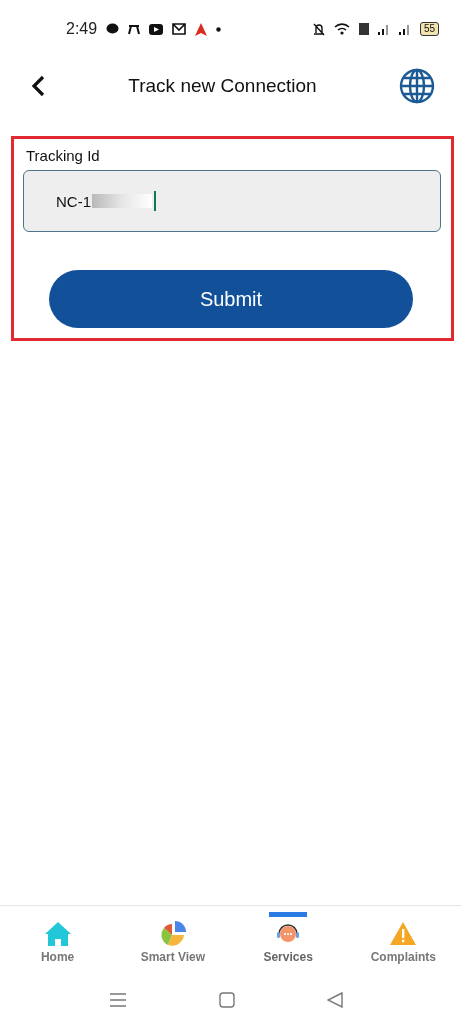  What do you see at coordinates (334, 1000) in the screenshot?
I see `back-triangle-icon` at bounding box center [334, 1000].